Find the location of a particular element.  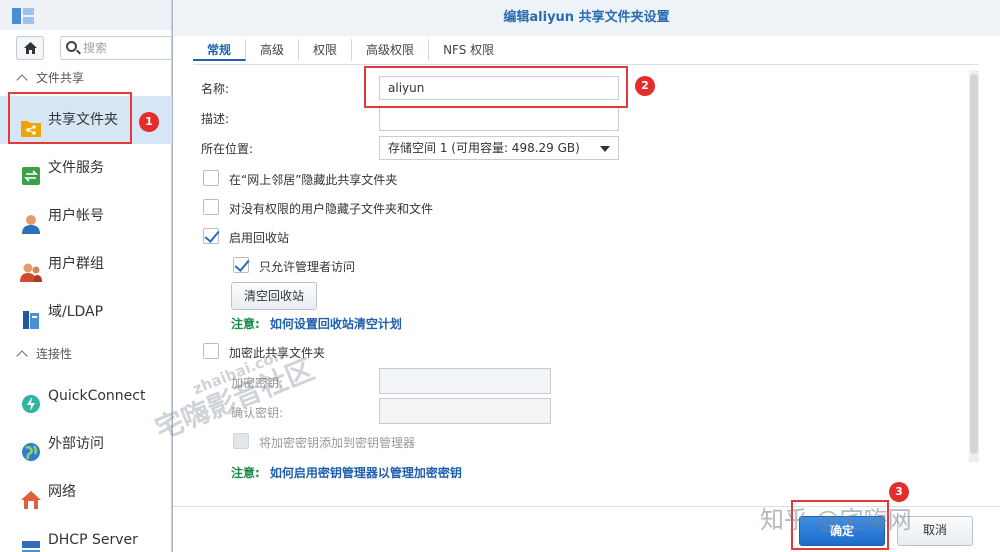

sidebar-item-label: 外部访问 is located at coordinates (76, 444).